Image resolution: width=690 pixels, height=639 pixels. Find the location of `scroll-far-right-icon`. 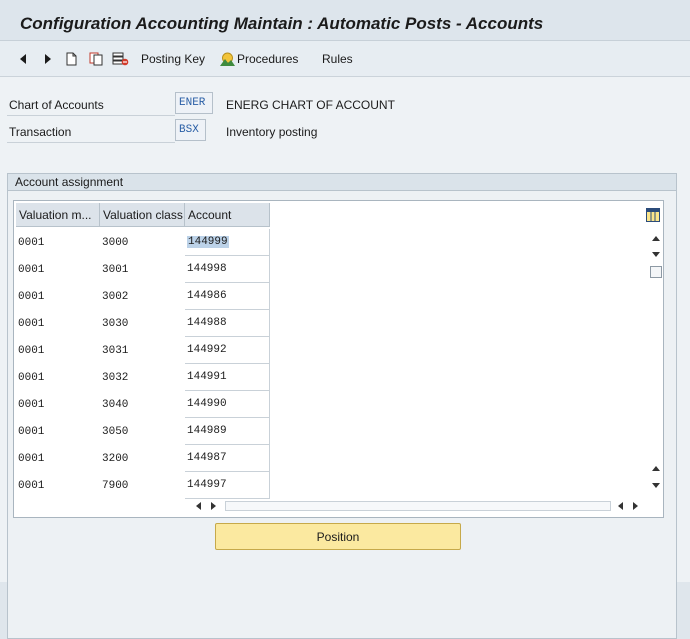

scroll-far-right-icon is located at coordinates (636, 506).